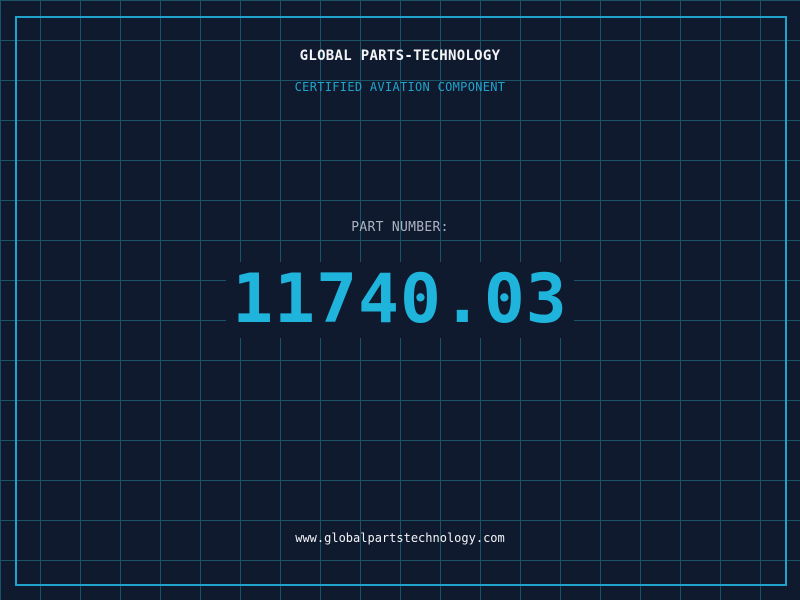  What do you see at coordinates (400, 227) in the screenshot?
I see `part-number-label: PART NUMBER:` at bounding box center [400, 227].